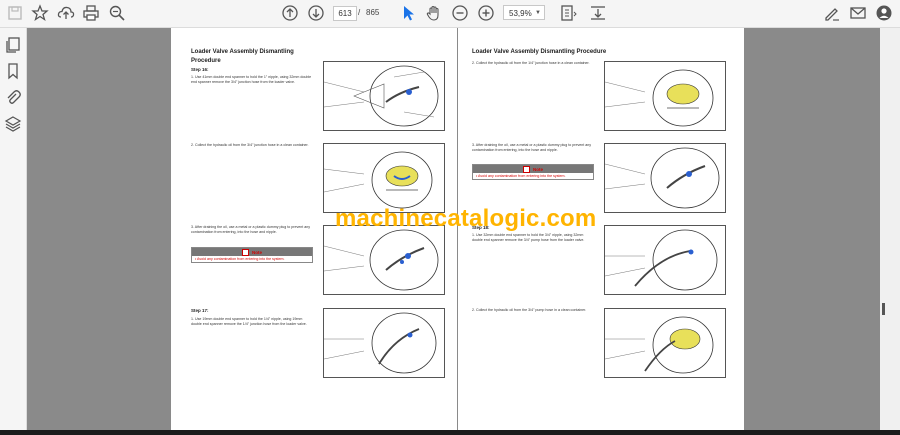  I want to click on save-icon, so click(15, 13).